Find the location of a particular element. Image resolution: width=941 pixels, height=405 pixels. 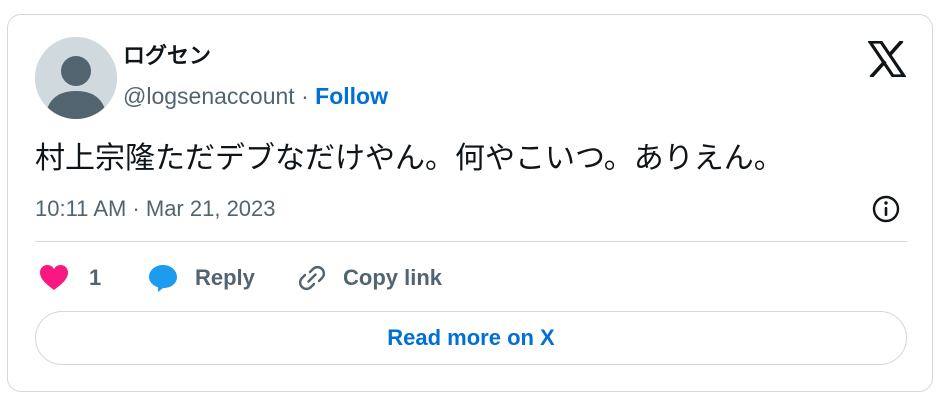

speech-bubble-icon is located at coordinates (163, 278).